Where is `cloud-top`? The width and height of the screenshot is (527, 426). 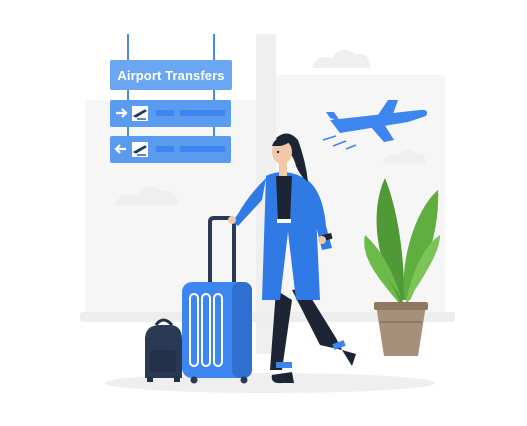
cloud-top is located at coordinates (341, 58).